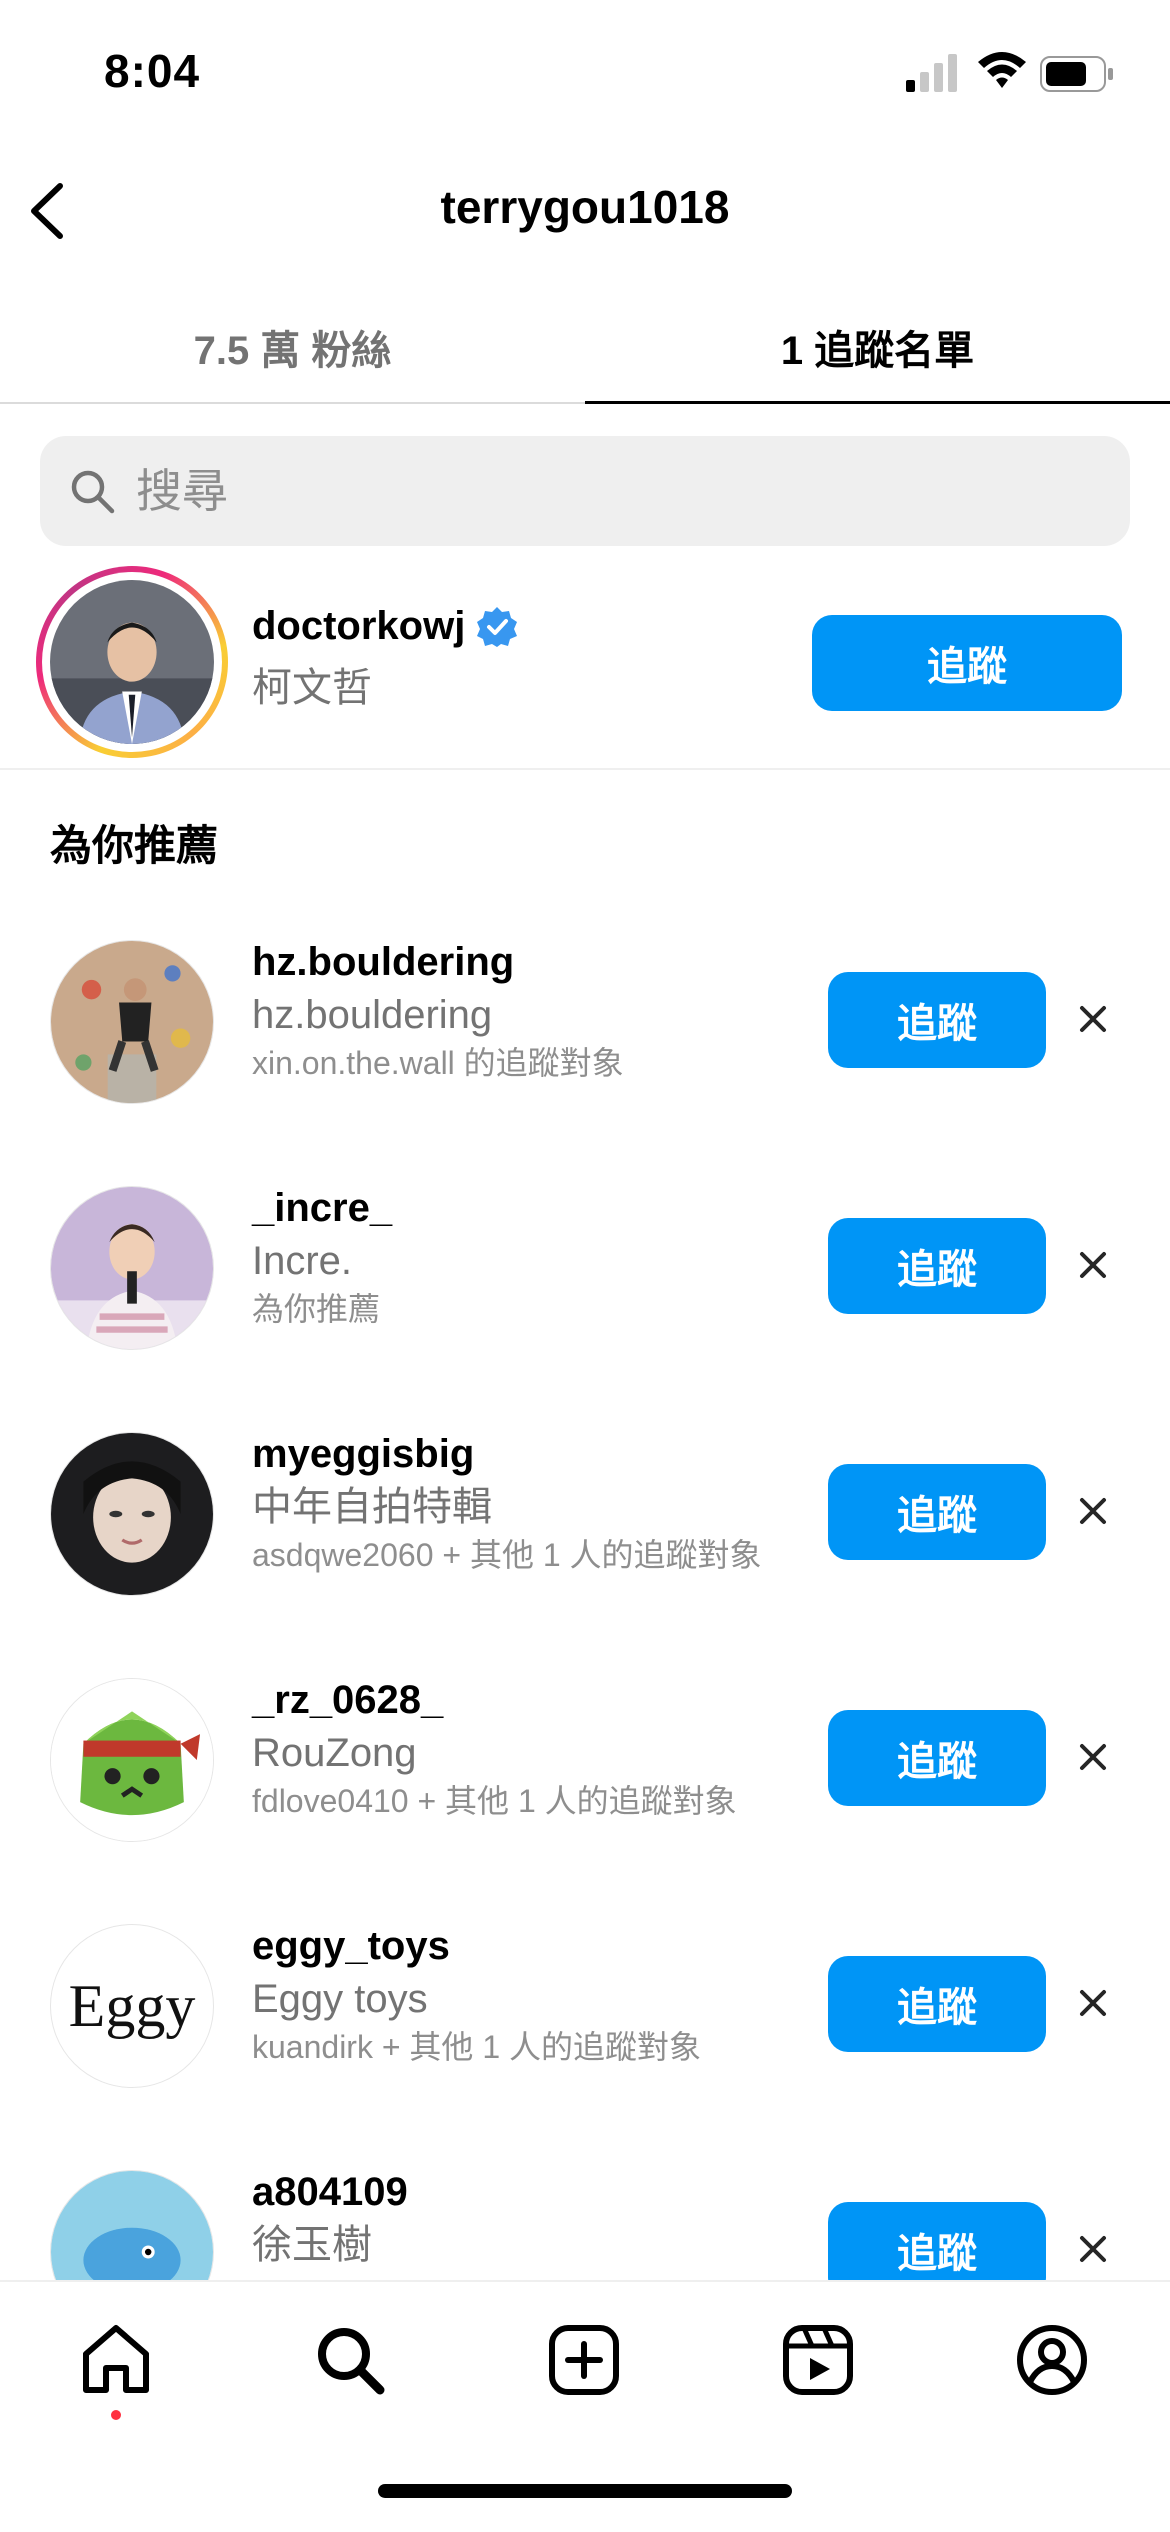 The width and height of the screenshot is (1170, 2532). Describe the element at coordinates (312, 688) in the screenshot. I see `display-name: 柯文哲` at that location.